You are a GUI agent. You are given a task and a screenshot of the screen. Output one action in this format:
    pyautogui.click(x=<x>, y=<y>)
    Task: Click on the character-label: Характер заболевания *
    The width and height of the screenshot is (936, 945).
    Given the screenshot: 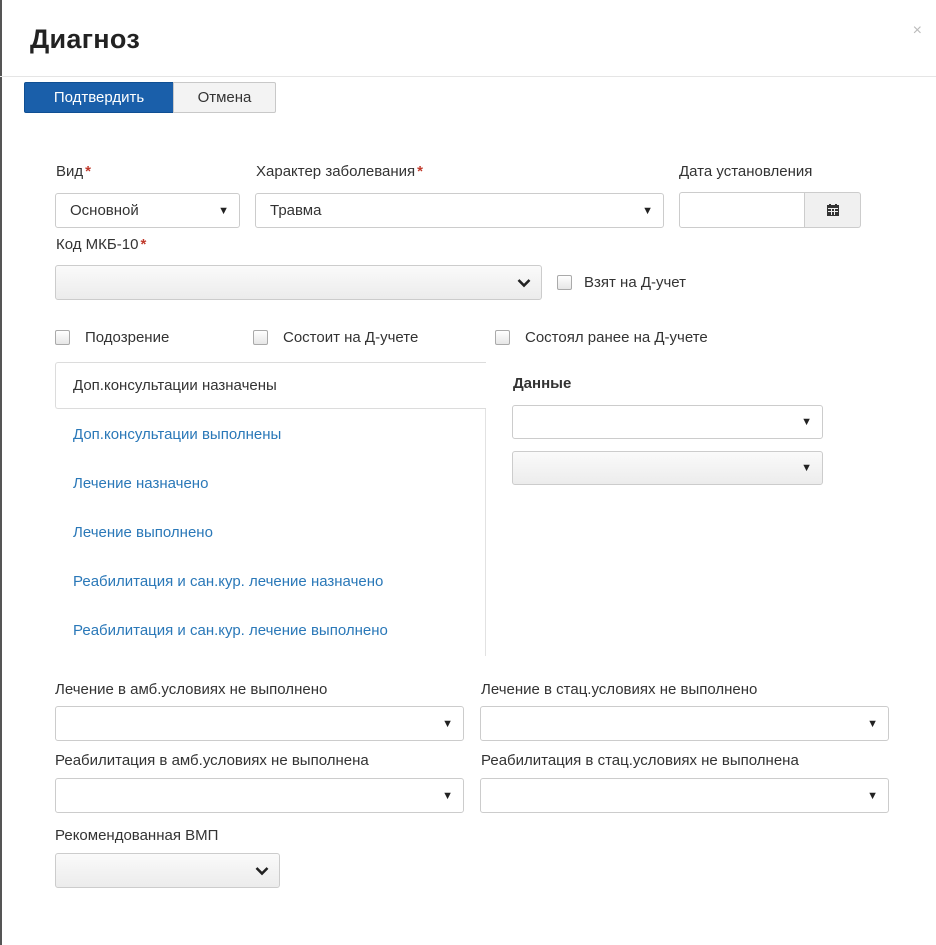 What is the action you would take?
    pyautogui.click(x=339, y=171)
    